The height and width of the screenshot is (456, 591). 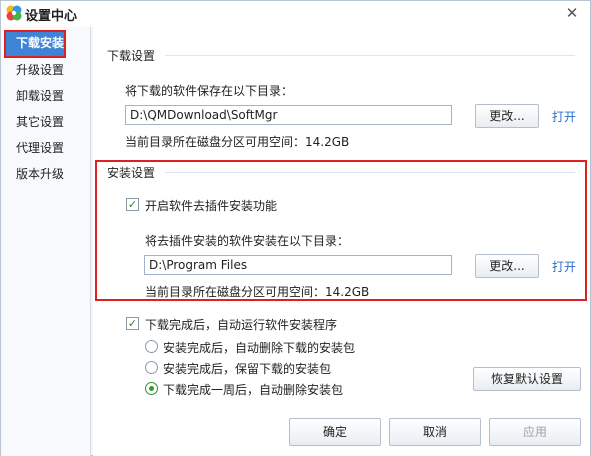 What do you see at coordinates (295, 14) in the screenshot?
I see `title-bar: 设置中心 ✕` at bounding box center [295, 14].